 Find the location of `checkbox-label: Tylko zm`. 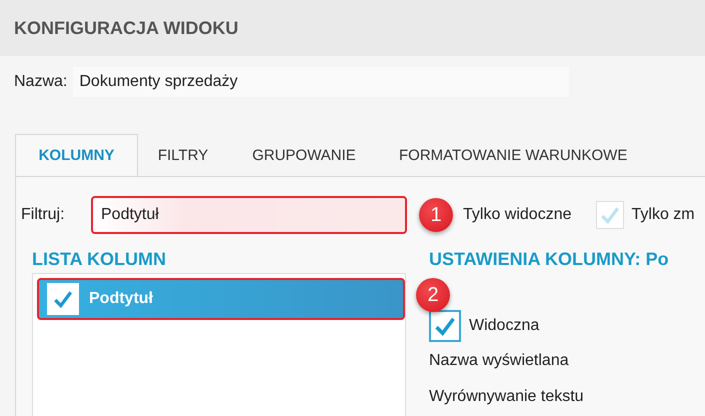

checkbox-label: Tylko zm is located at coordinates (663, 215).